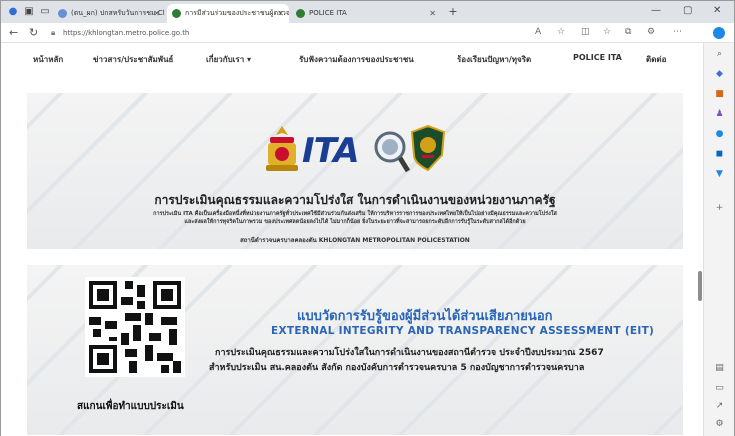  I want to click on copilot-icon, so click(719, 33).